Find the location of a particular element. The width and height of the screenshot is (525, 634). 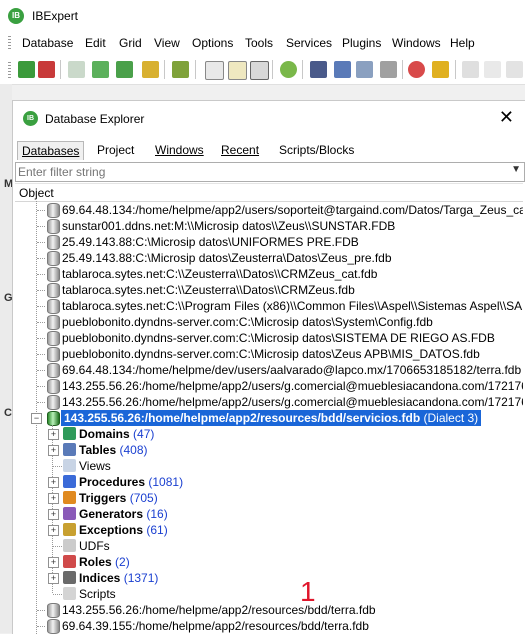

send-icon is located at coordinates (364, 69).